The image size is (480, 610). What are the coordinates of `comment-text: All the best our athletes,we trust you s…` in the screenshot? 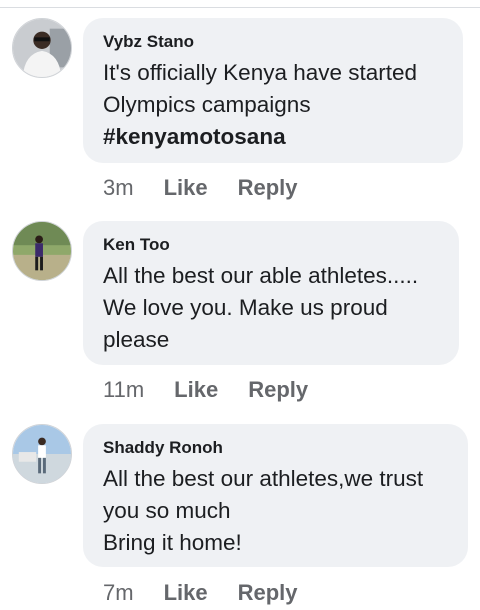 It's located at (263, 510).